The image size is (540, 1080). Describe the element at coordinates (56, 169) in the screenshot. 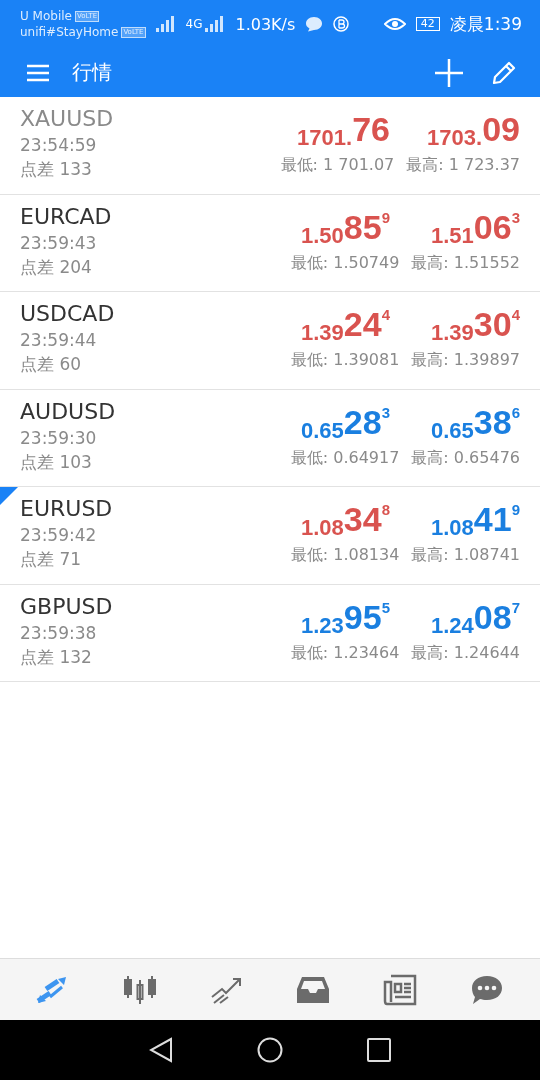

I see `spread: 点差 133` at that location.